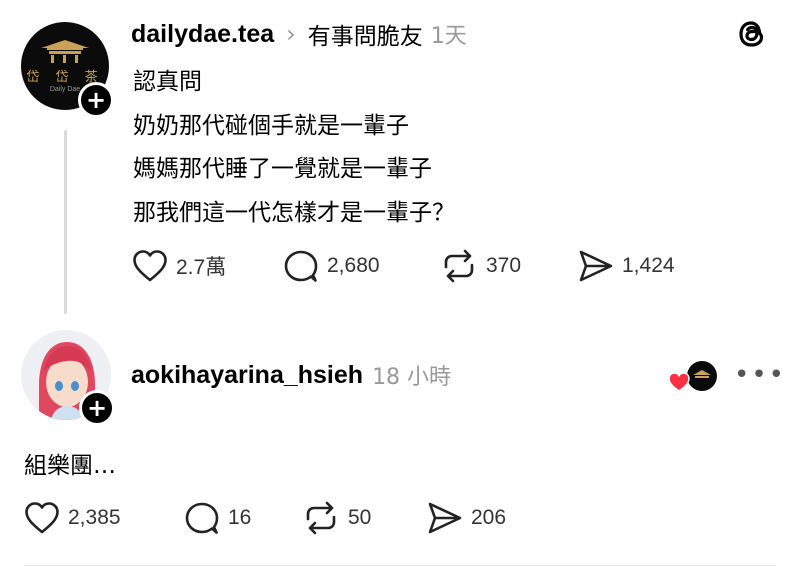 This screenshot has height=572, width=800. I want to click on liked-by-author-badge, so click(693, 376).